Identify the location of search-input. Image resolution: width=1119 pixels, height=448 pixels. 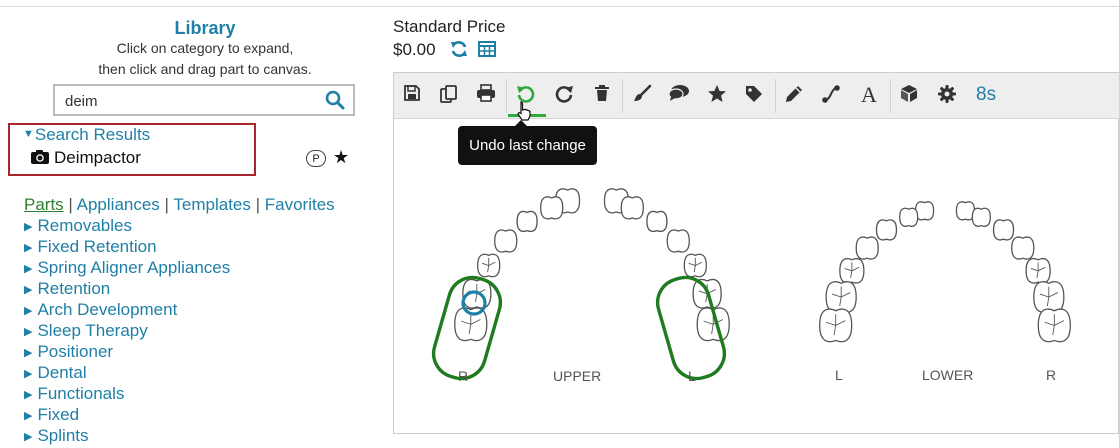
(190, 101).